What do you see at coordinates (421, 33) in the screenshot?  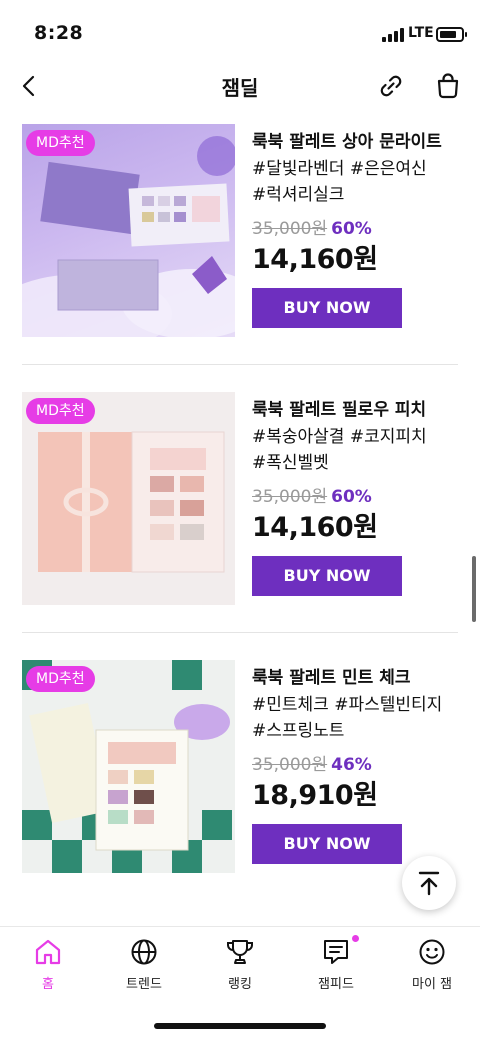 I see `network-label: LTE` at bounding box center [421, 33].